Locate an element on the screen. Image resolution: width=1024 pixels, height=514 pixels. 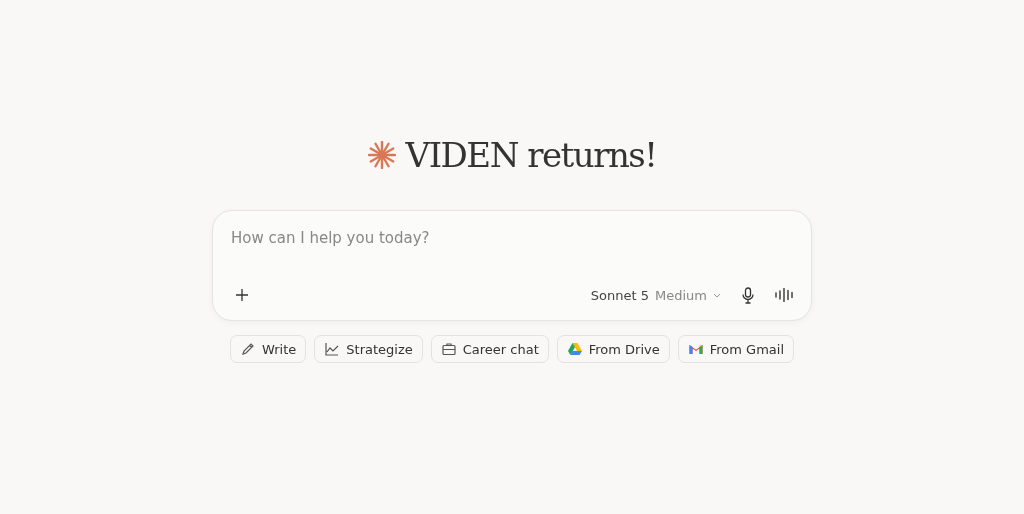
voice-button is located at coordinates (785, 295).